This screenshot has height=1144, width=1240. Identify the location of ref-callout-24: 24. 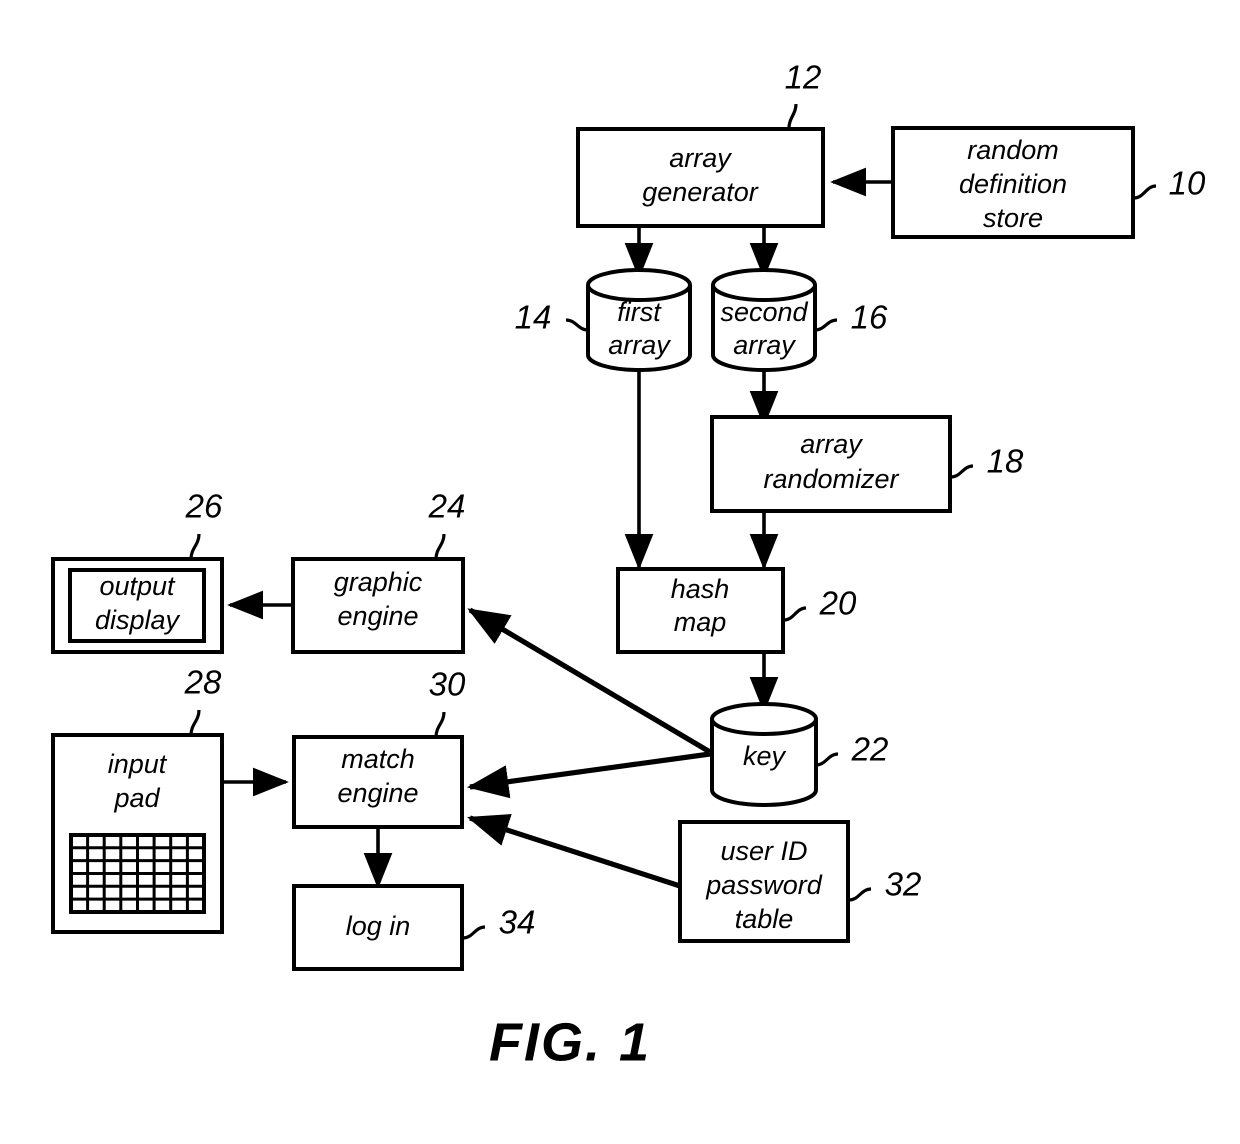
(447, 524).